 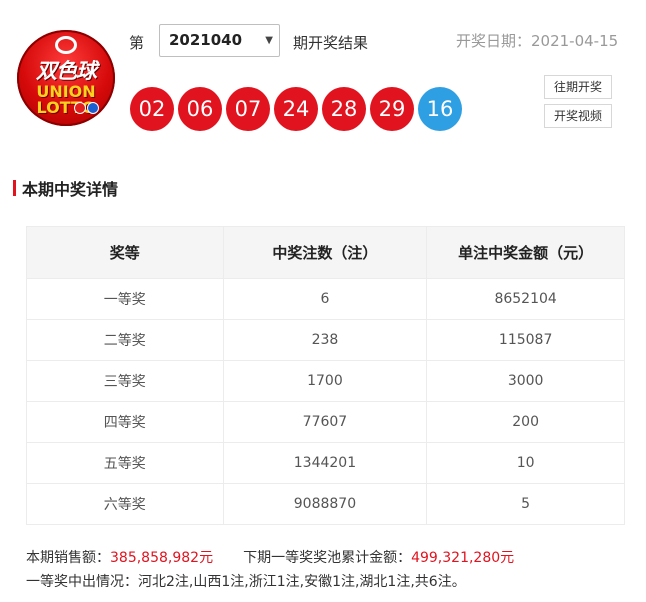 I want to click on table-row: 一等奖 6 8652104, so click(x=325, y=299).